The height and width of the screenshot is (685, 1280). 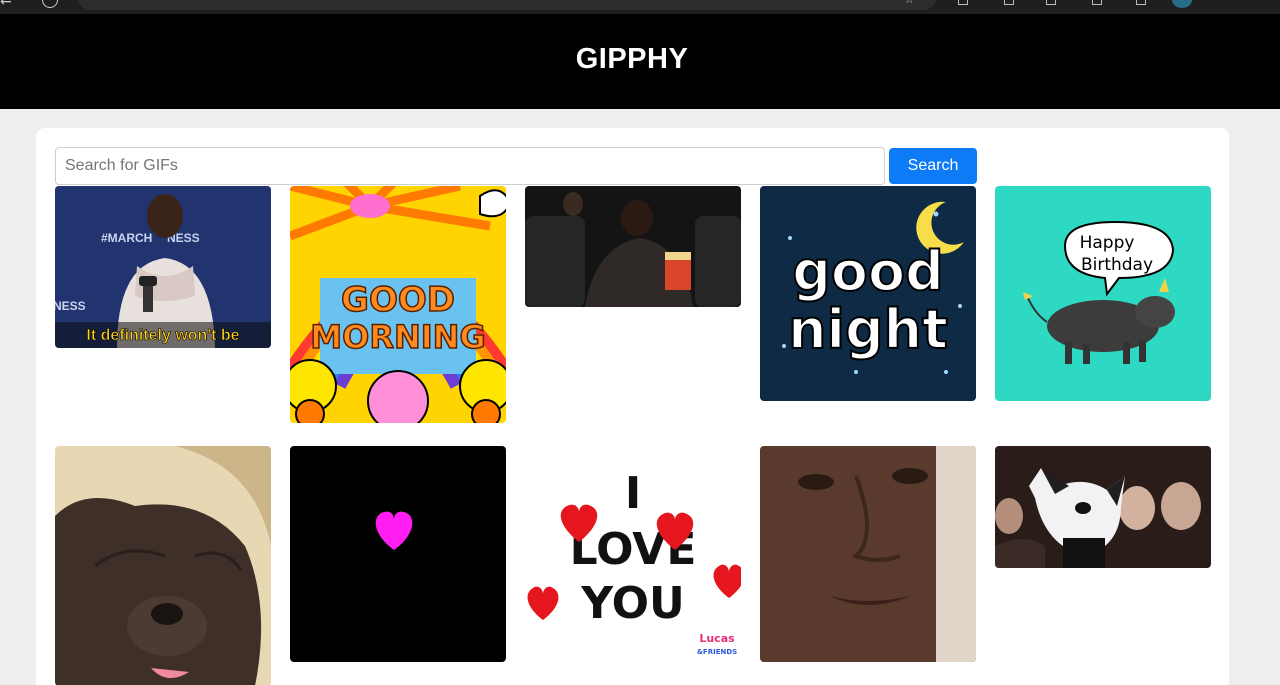 What do you see at coordinates (633, 493) in the screenshot?
I see `gif-text-i: I` at bounding box center [633, 493].